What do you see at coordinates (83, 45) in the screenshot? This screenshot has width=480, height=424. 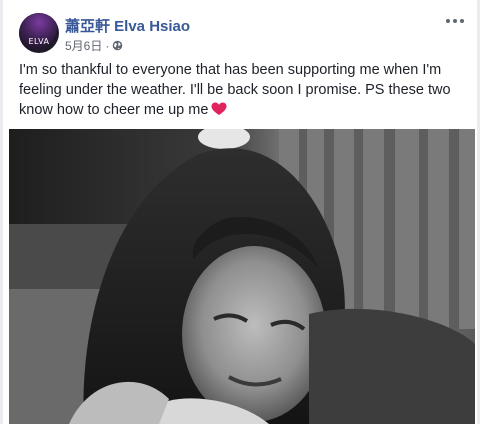 I see `post-date-link: 5月6日` at bounding box center [83, 45].